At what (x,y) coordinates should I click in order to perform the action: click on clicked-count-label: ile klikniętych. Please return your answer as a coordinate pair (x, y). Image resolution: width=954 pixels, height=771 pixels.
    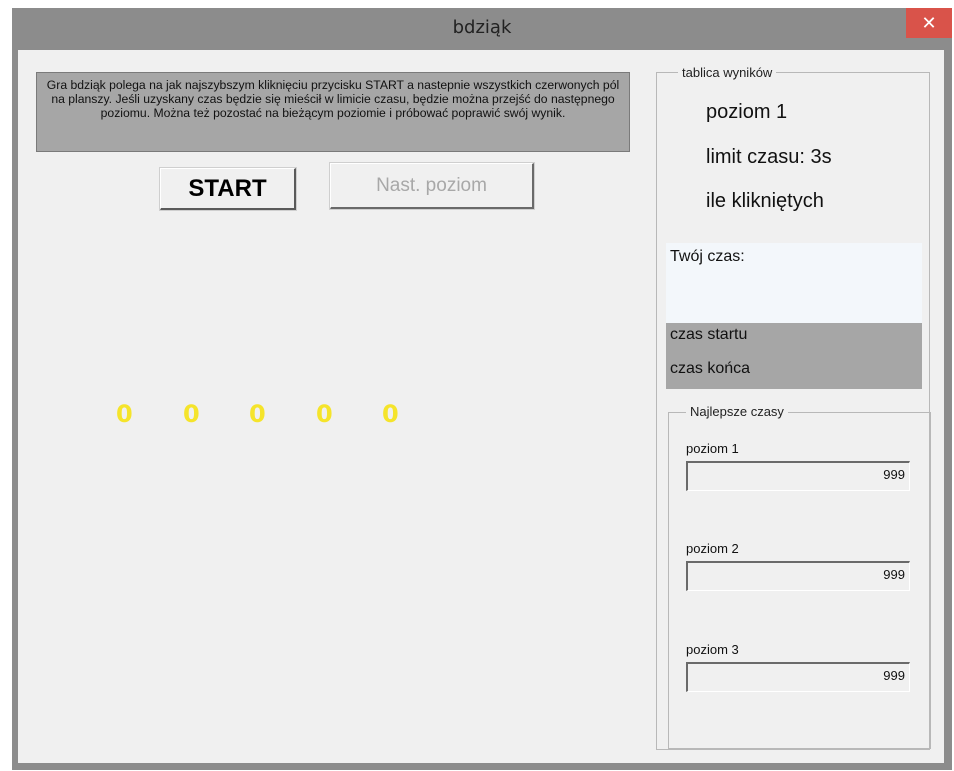
    Looking at the image, I should click on (765, 201).